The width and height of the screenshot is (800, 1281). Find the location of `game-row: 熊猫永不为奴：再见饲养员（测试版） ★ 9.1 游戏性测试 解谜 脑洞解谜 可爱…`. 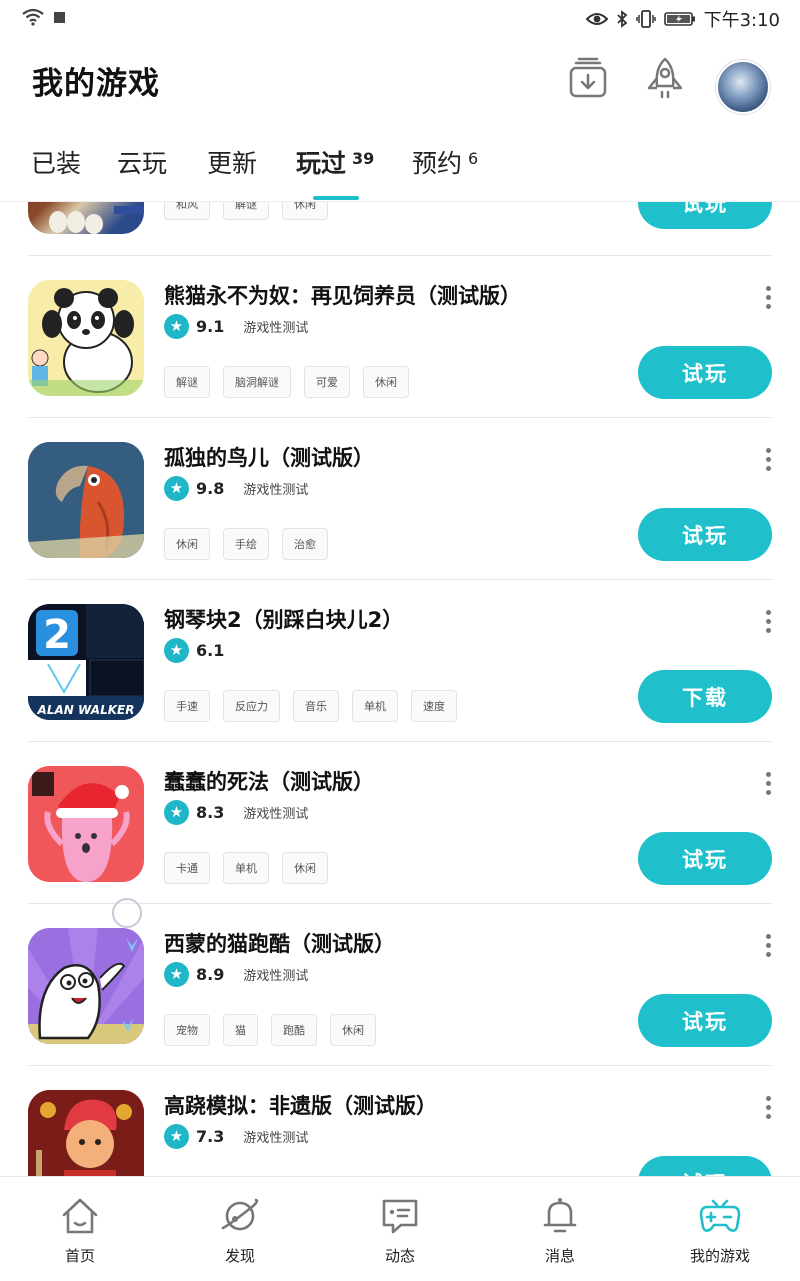

game-row: 熊猫永不为奴：再见饲养员（测试版） ★ 9.1 游戏性测试 解谜 脑洞解谜 可爱… is located at coordinates (400, 337).